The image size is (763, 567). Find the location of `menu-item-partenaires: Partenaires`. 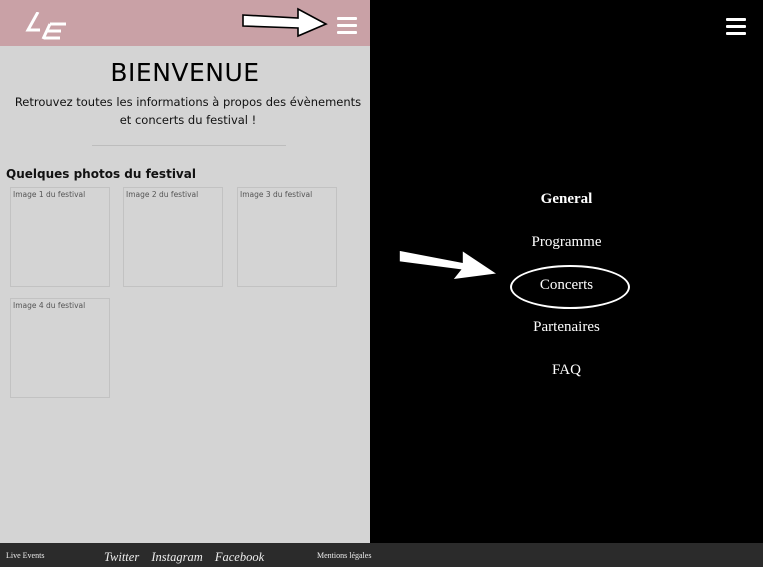

menu-item-partenaires: Partenaires is located at coordinates (566, 327).